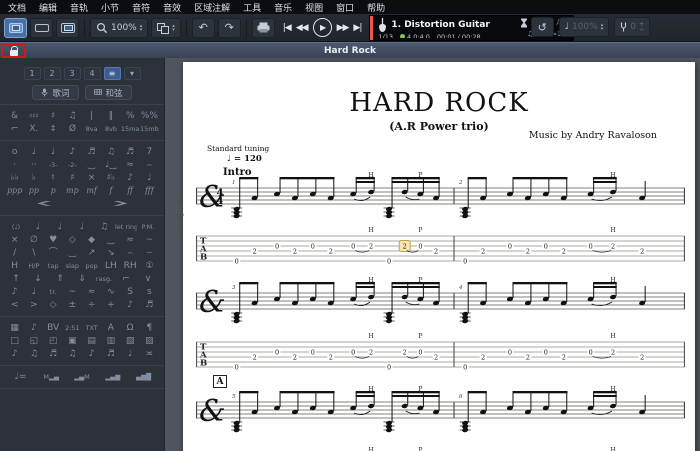  What do you see at coordinates (130, 341) in the screenshot?
I see `palette-icon: ▧` at bounding box center [130, 341].